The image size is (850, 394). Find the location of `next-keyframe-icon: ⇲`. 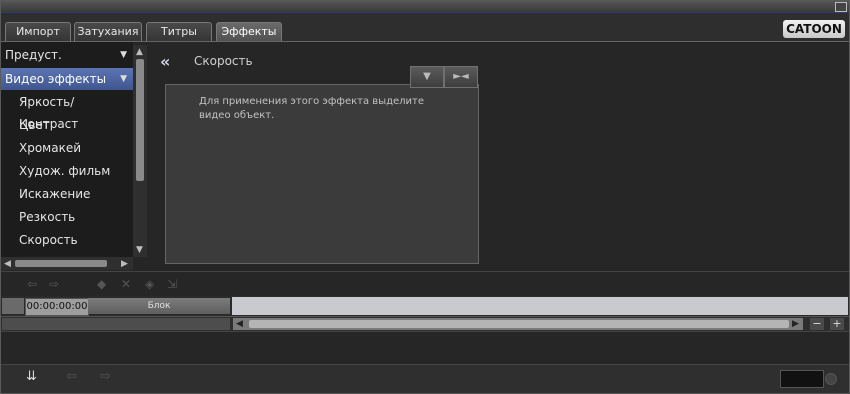

next-keyframe-icon: ⇲ is located at coordinates (172, 284).